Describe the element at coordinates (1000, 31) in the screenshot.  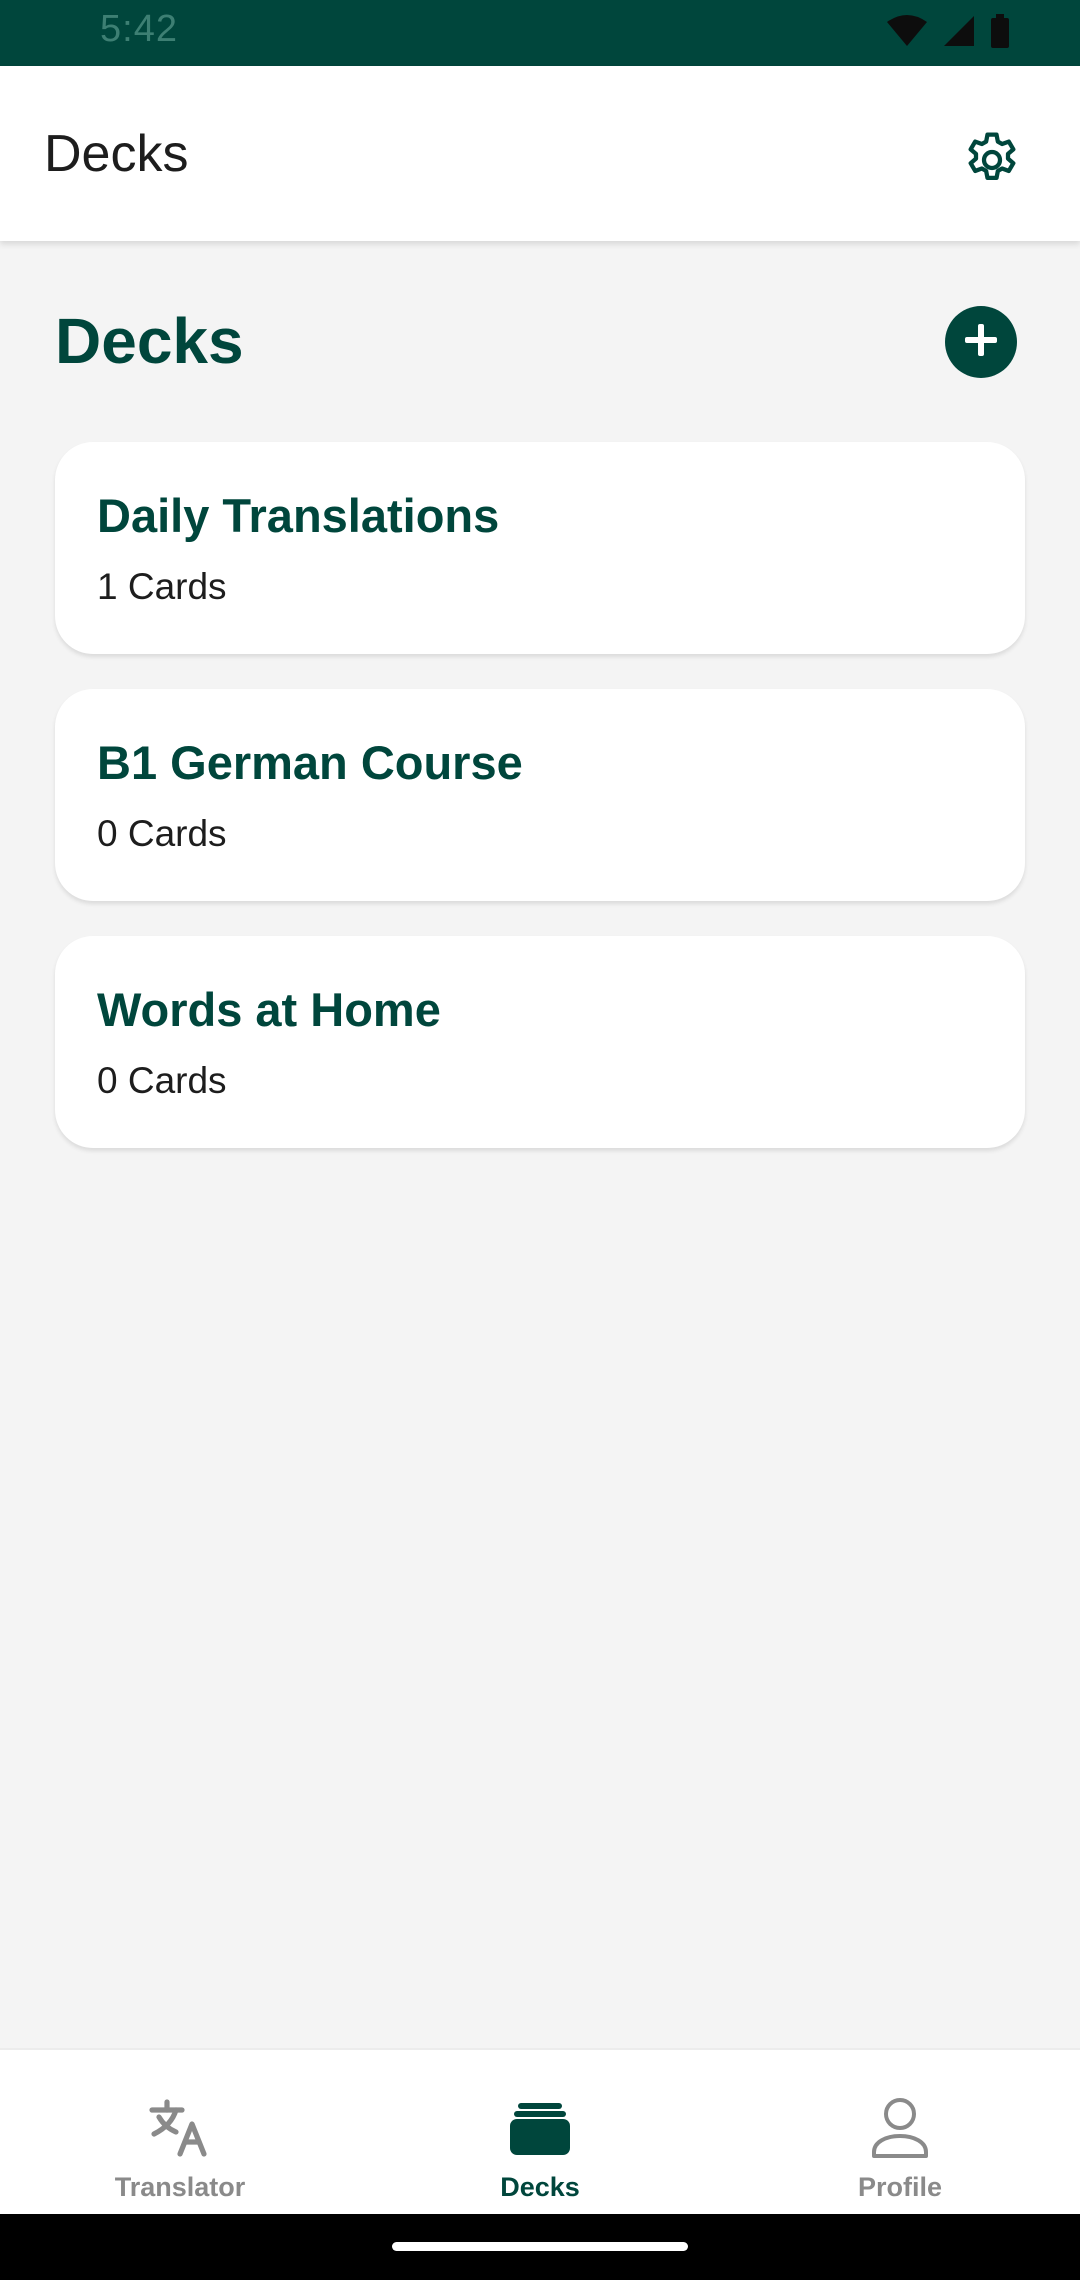
I see `battery-icon` at that location.